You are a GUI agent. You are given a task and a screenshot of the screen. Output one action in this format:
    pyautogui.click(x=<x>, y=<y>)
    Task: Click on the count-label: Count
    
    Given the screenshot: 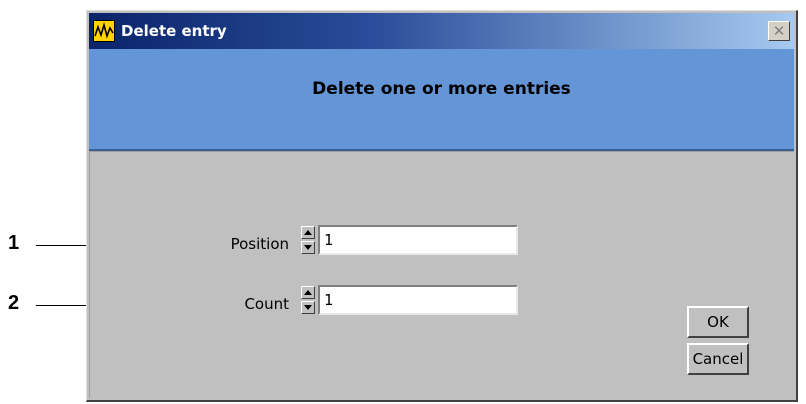 What is the action you would take?
    pyautogui.click(x=266, y=304)
    